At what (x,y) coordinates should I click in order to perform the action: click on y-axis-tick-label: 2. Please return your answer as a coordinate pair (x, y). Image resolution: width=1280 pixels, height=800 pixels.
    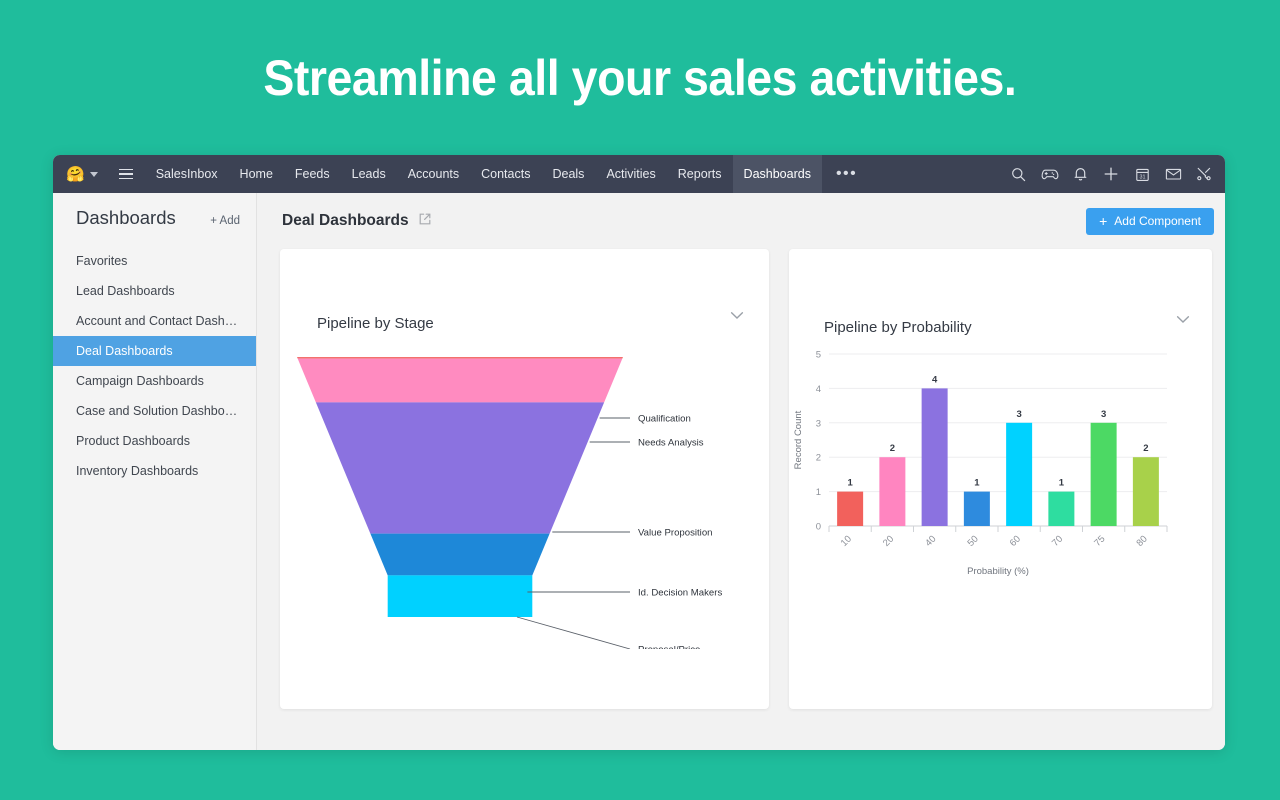
    Looking at the image, I should click on (818, 458).